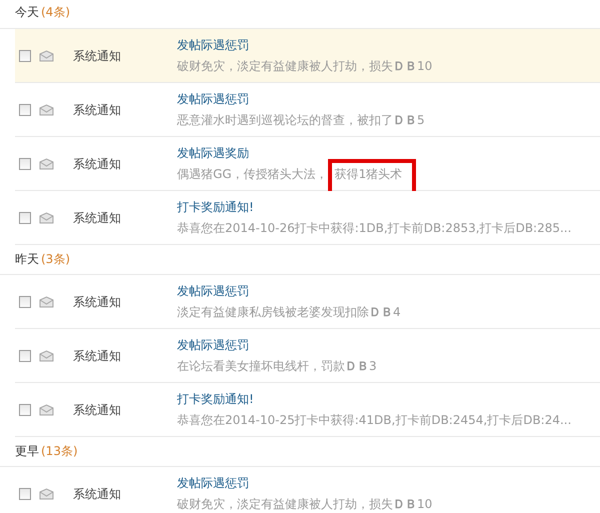 The width and height of the screenshot is (600, 513). Describe the element at coordinates (296, 153) in the screenshot. I see `message-title: 发帖际遇奖励` at that location.